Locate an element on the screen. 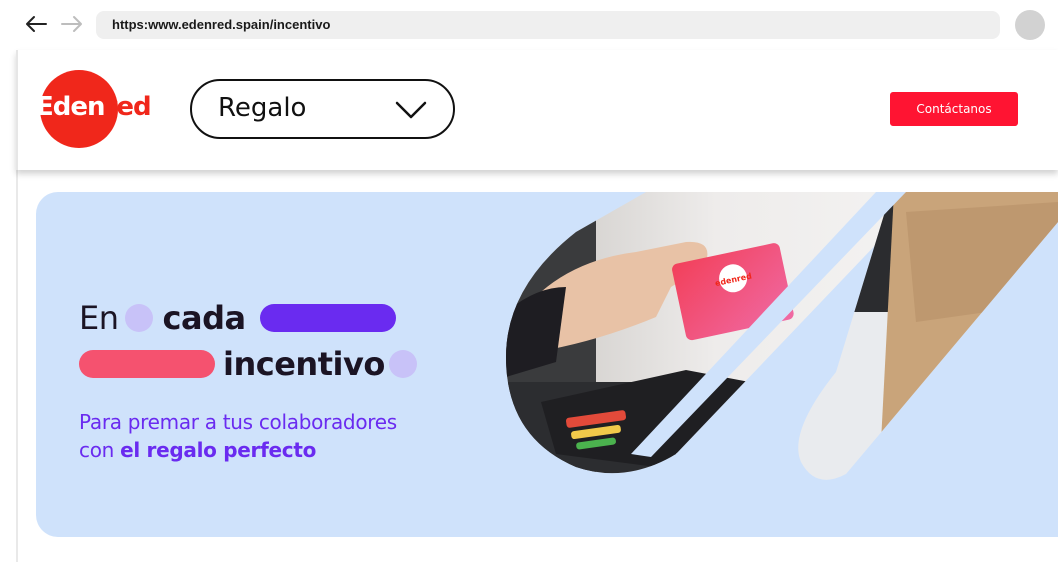 The width and height of the screenshot is (1058, 562). url-text: https:www.edenred.spain/incentivo is located at coordinates (221, 24).